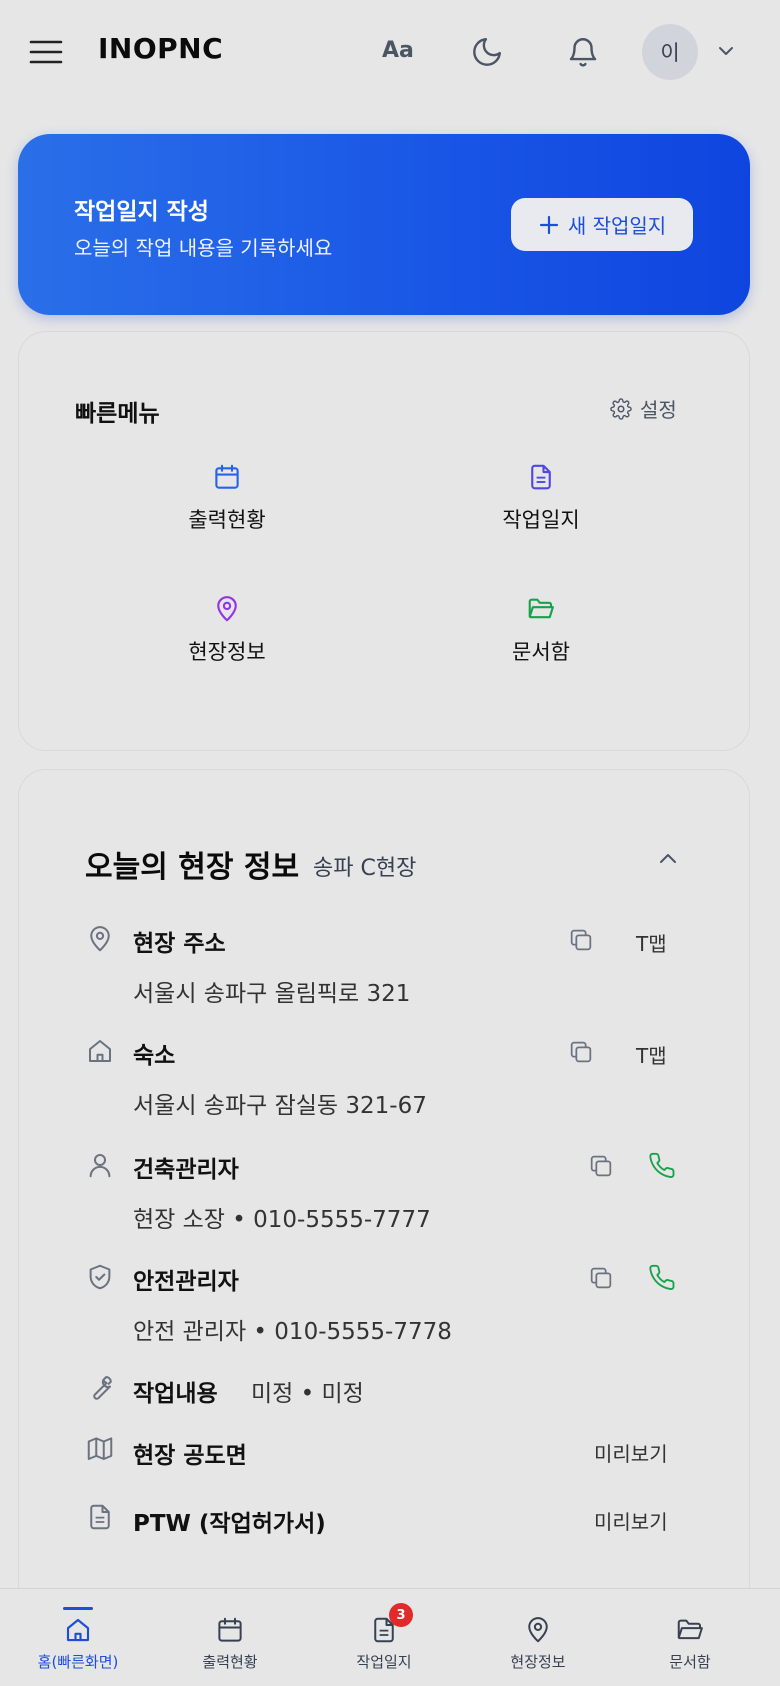  What do you see at coordinates (621, 408) in the screenshot?
I see `gear-icon` at bounding box center [621, 408].